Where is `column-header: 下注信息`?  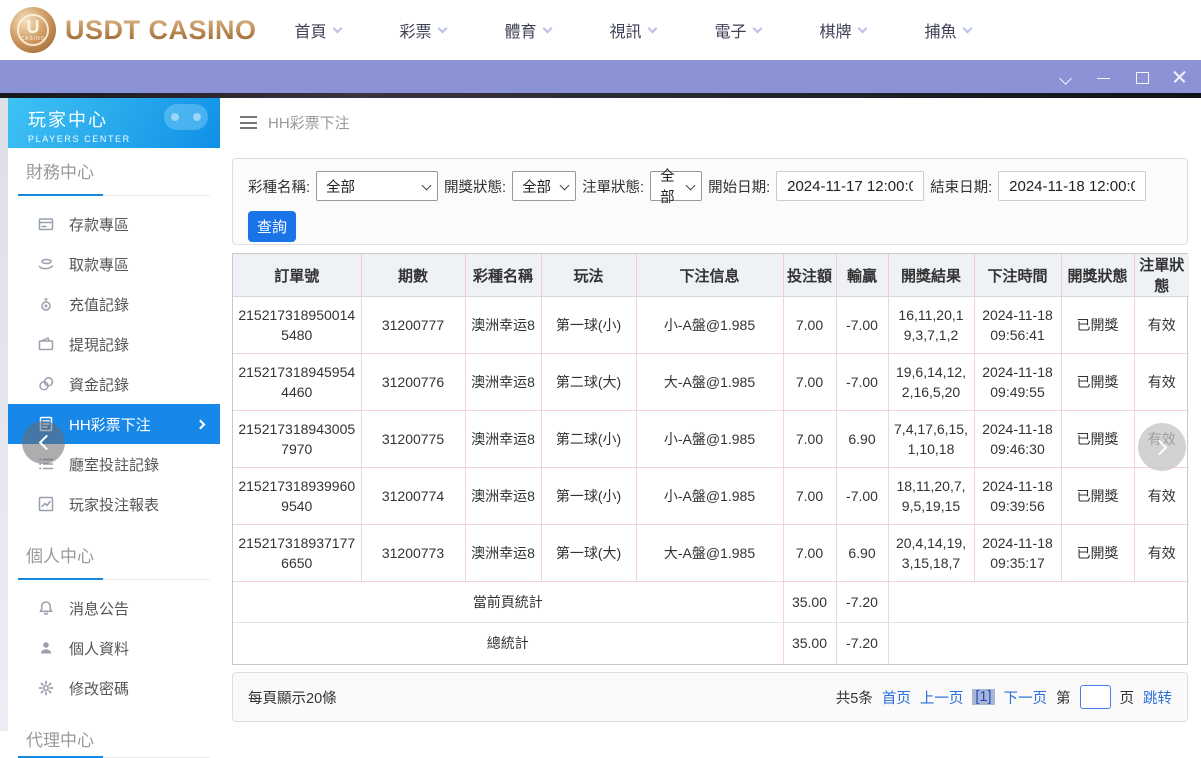 column-header: 下注信息 is located at coordinates (710, 275).